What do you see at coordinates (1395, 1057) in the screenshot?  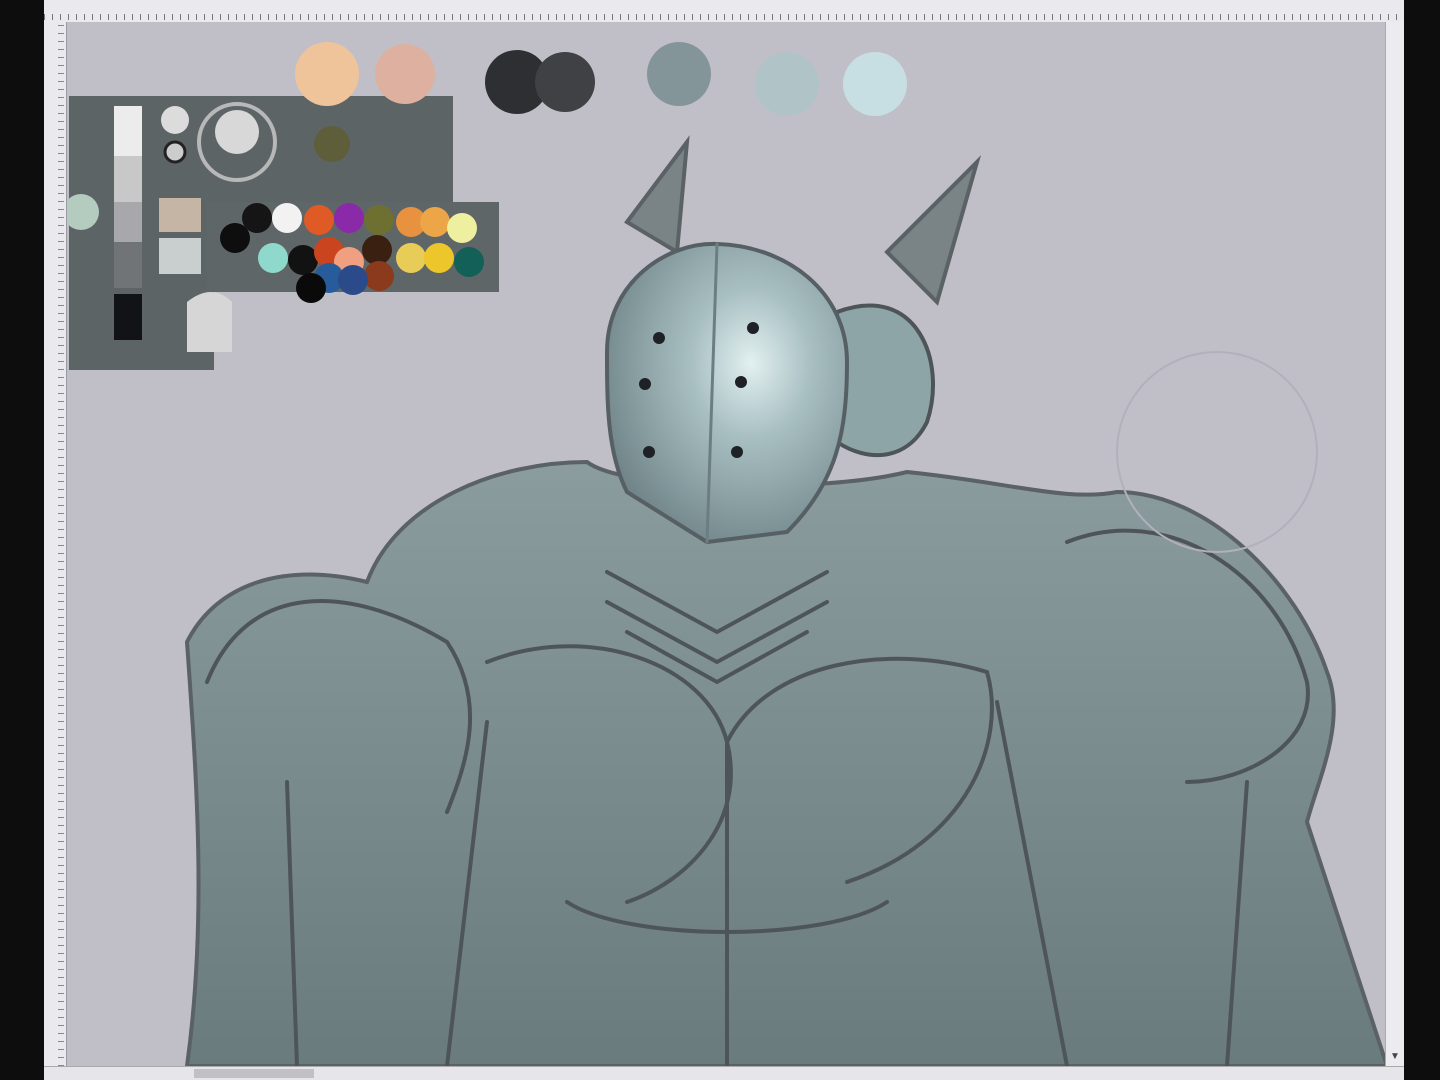 I see `scroll-down-arrow-icon: ▼` at bounding box center [1395, 1057].